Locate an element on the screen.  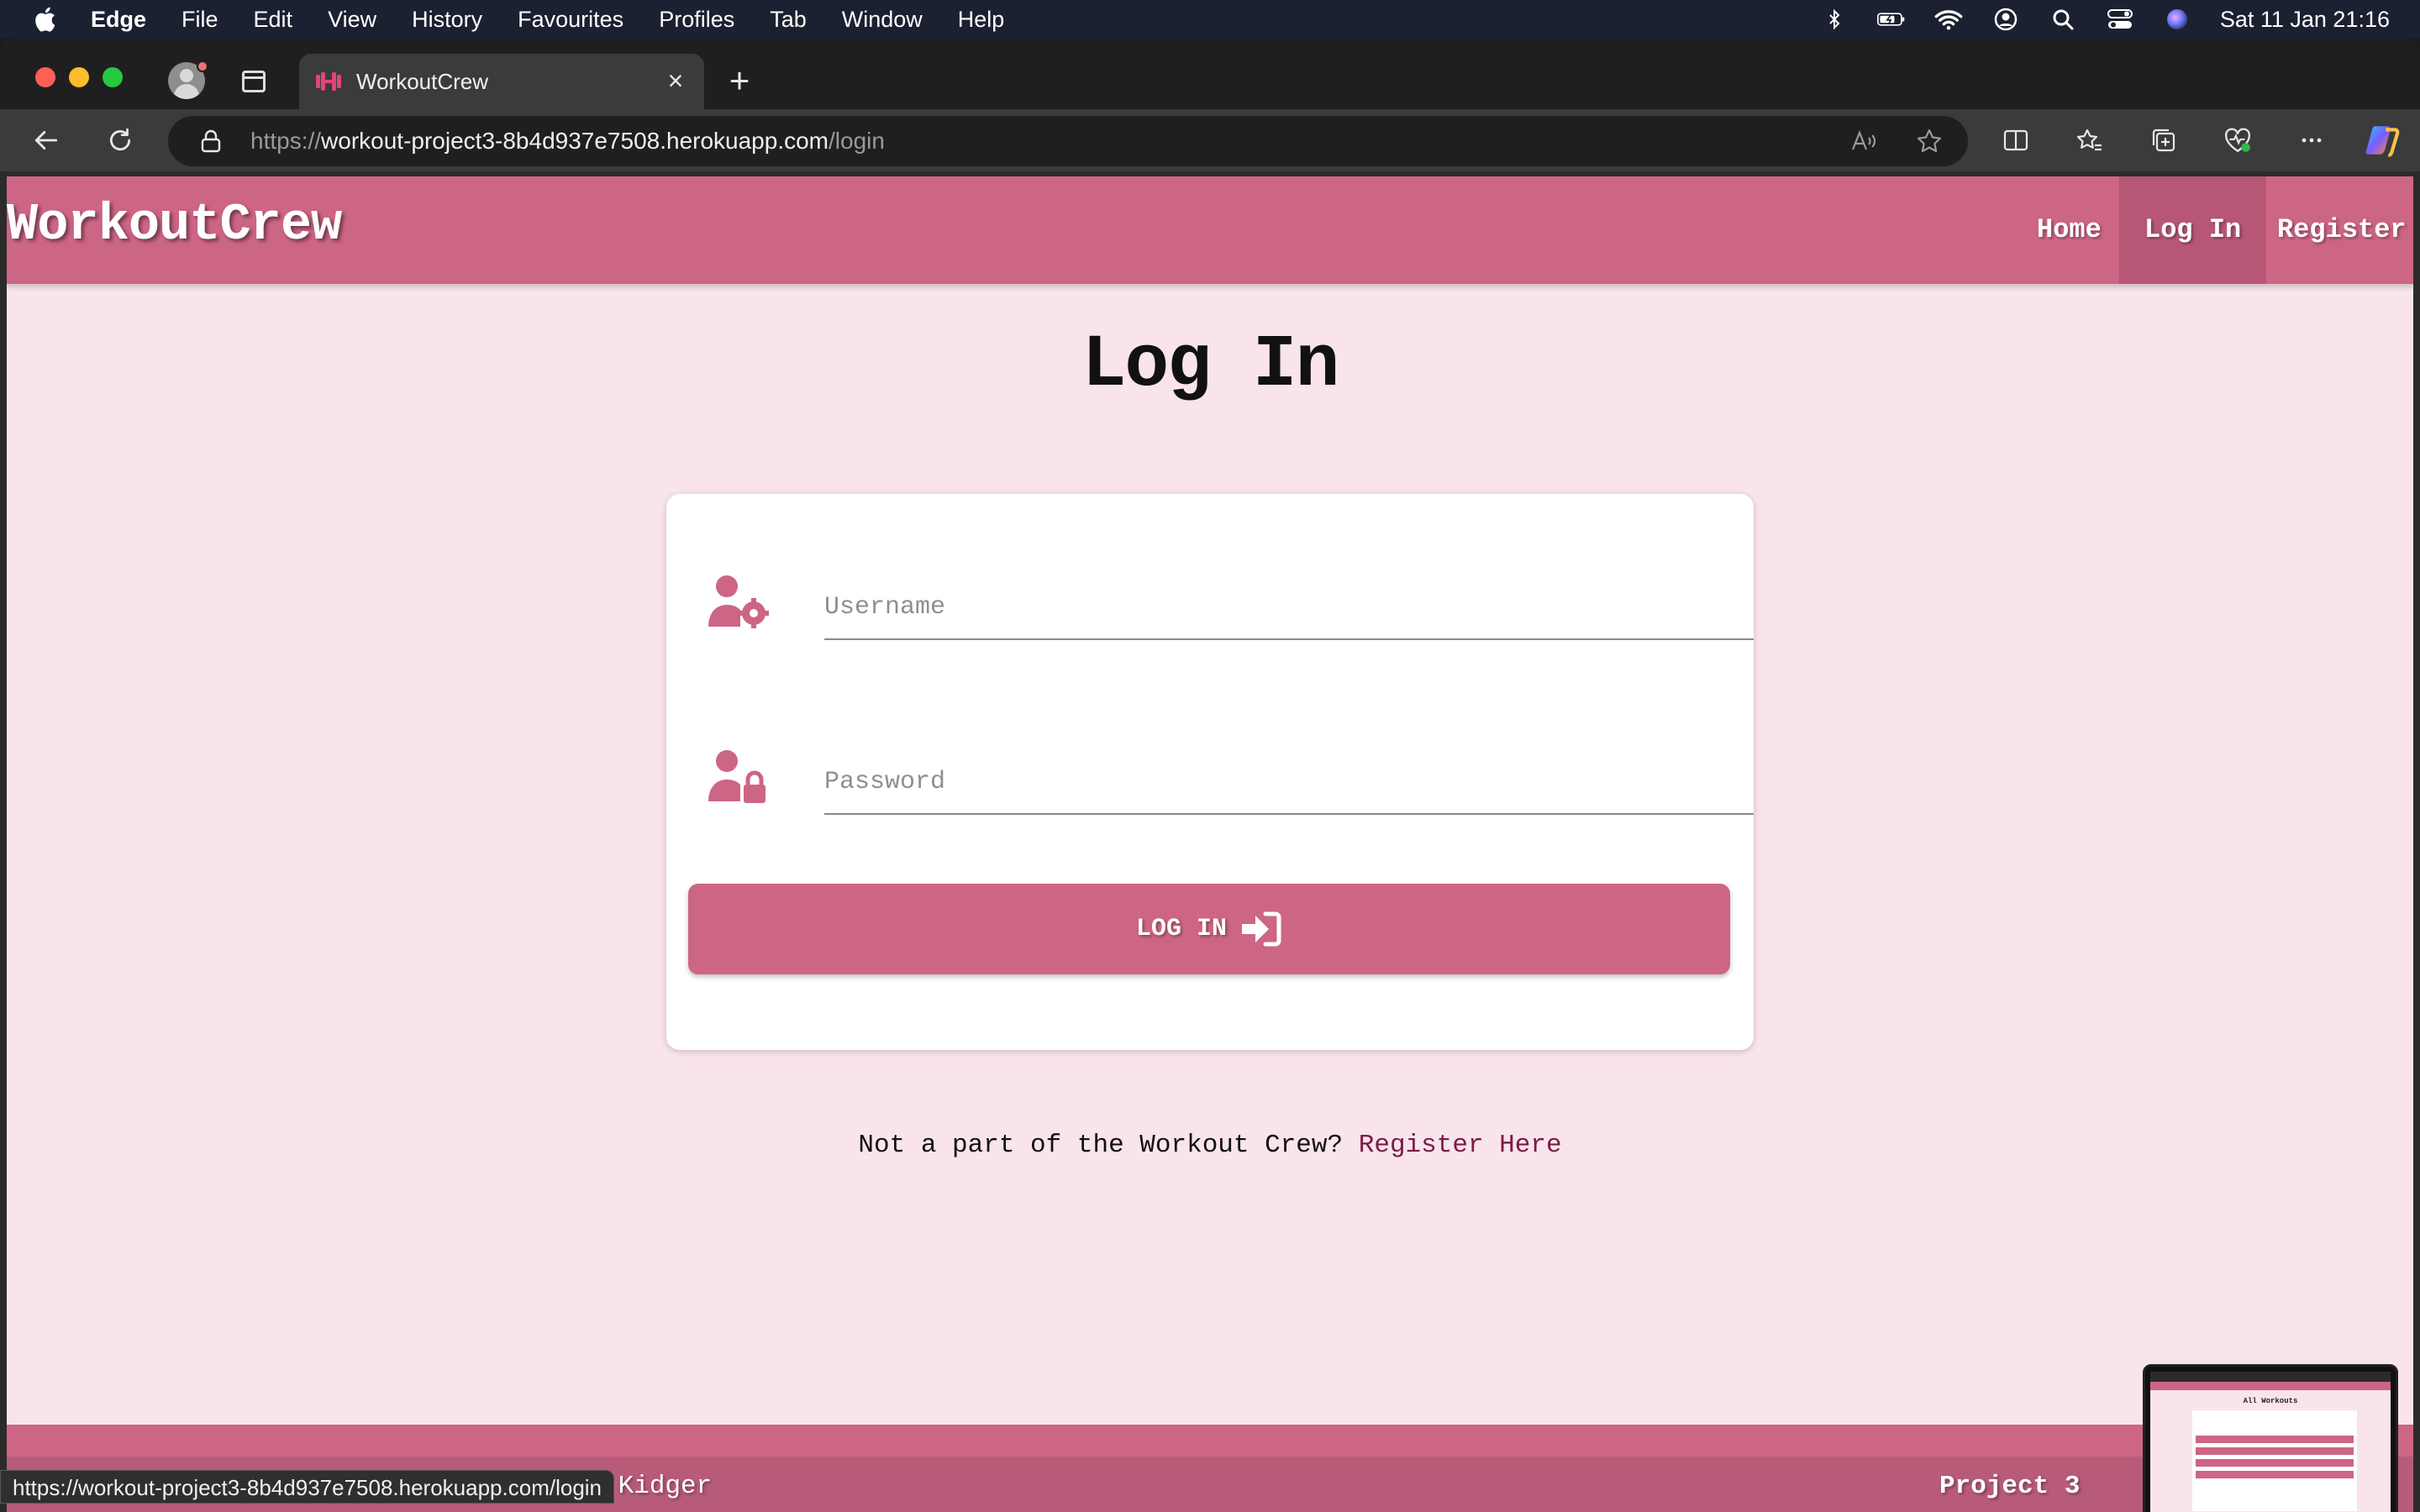
favorites-icon is located at coordinates (2089, 140).